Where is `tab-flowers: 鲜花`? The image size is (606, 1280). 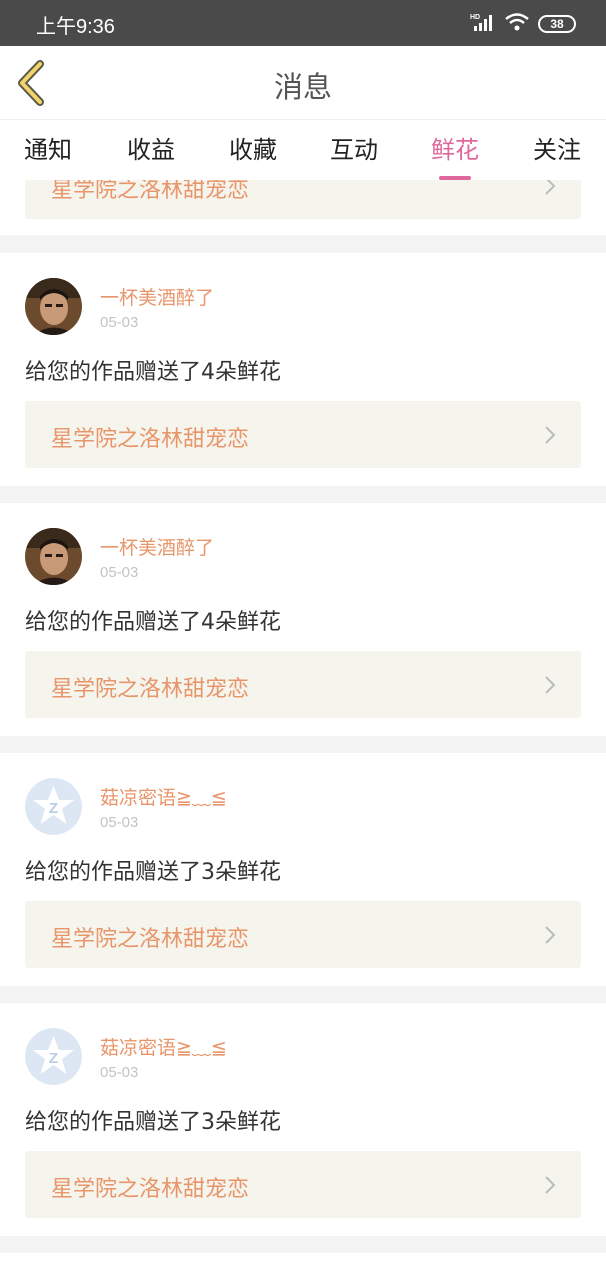 tab-flowers: 鲜花 is located at coordinates (455, 155).